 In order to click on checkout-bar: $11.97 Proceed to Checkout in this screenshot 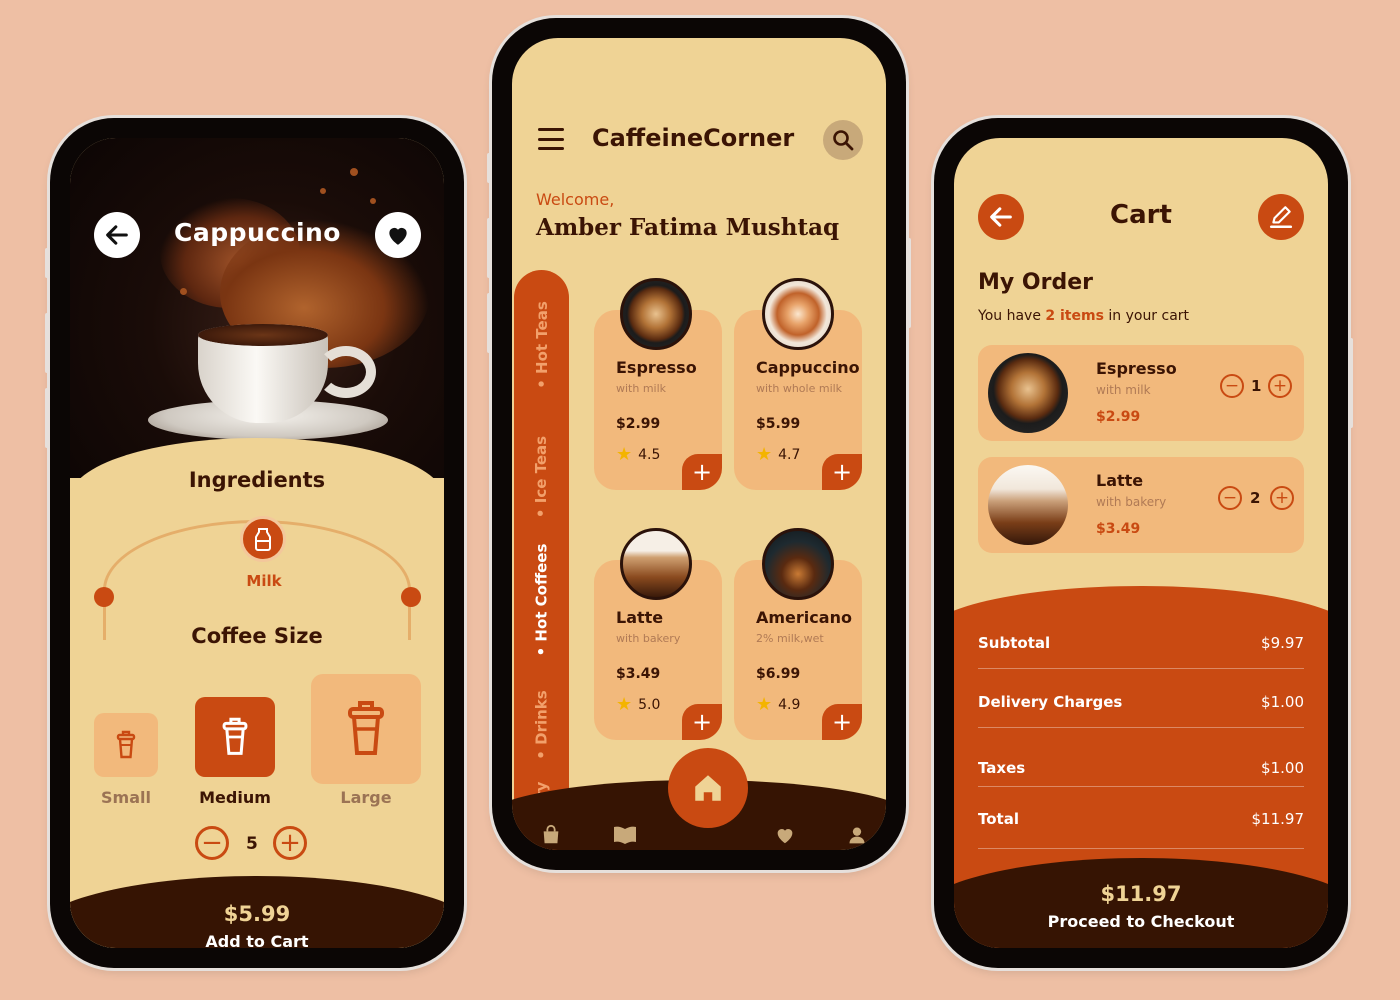, I will do `click(1141, 903)`.